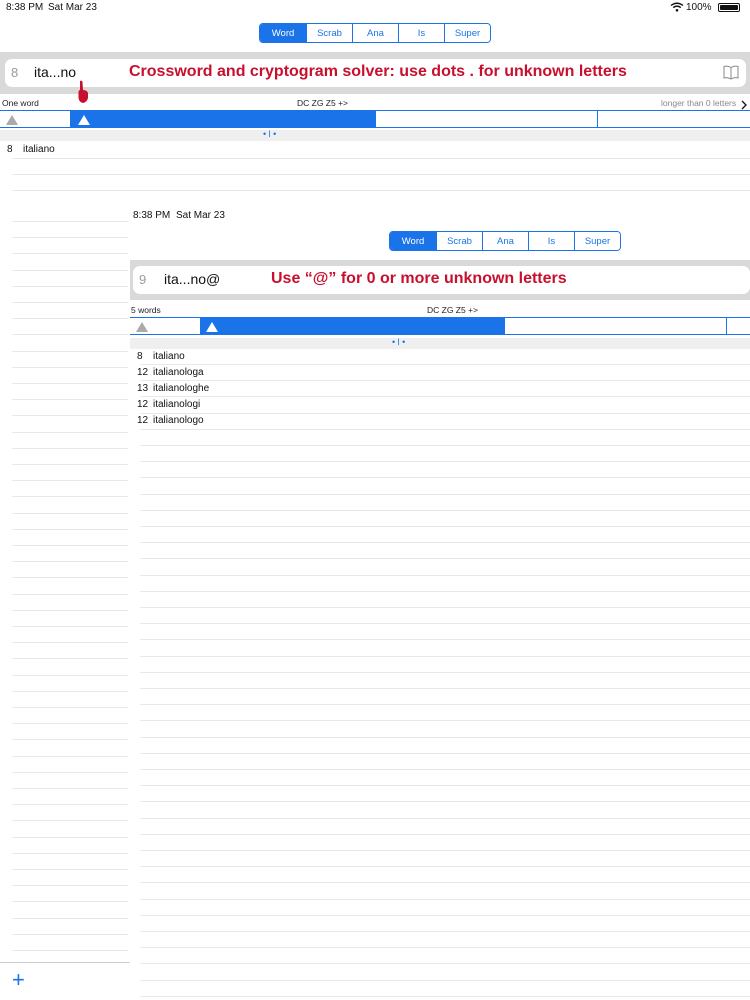  Describe the element at coordinates (597, 119) in the screenshot. I see `slider-tick` at that location.